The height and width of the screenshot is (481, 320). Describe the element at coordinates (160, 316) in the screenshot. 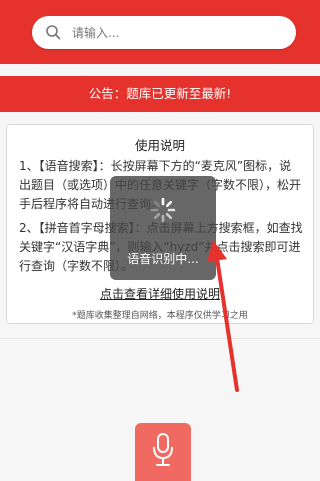

I see `footnote: *题库收集整理自网络，本程序仅供学习之用` at that location.